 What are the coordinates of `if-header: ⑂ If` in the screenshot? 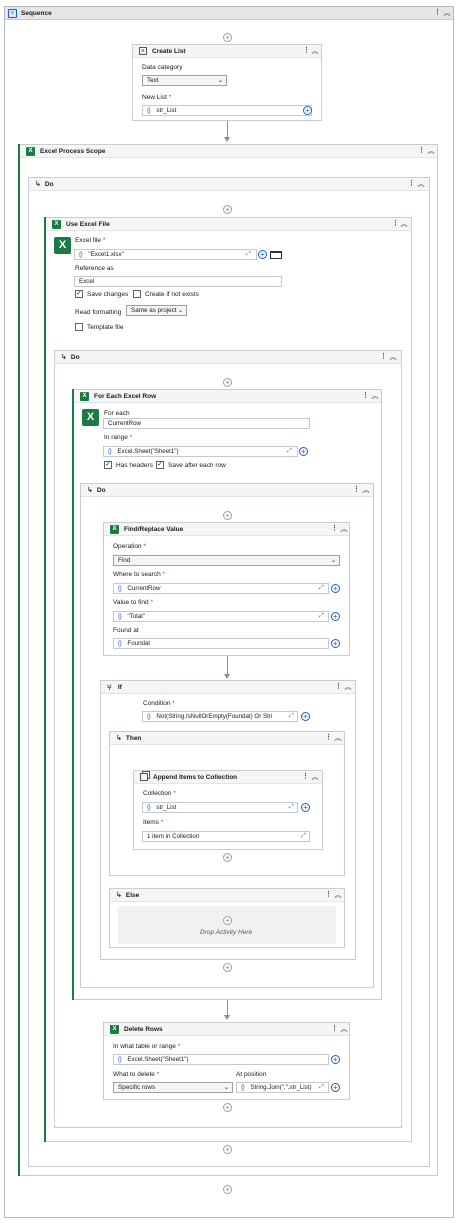 It's located at (228, 687).